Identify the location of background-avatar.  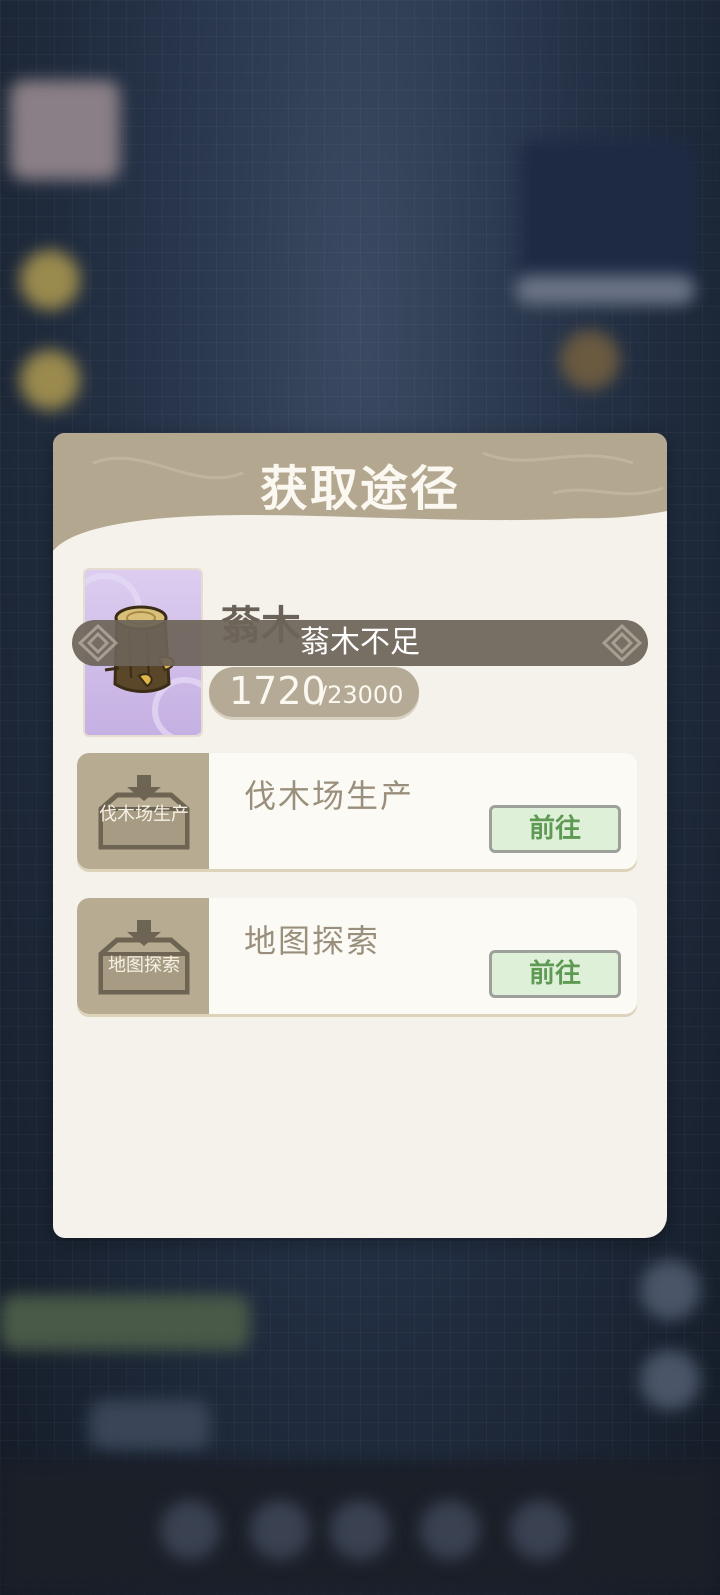
(65, 130).